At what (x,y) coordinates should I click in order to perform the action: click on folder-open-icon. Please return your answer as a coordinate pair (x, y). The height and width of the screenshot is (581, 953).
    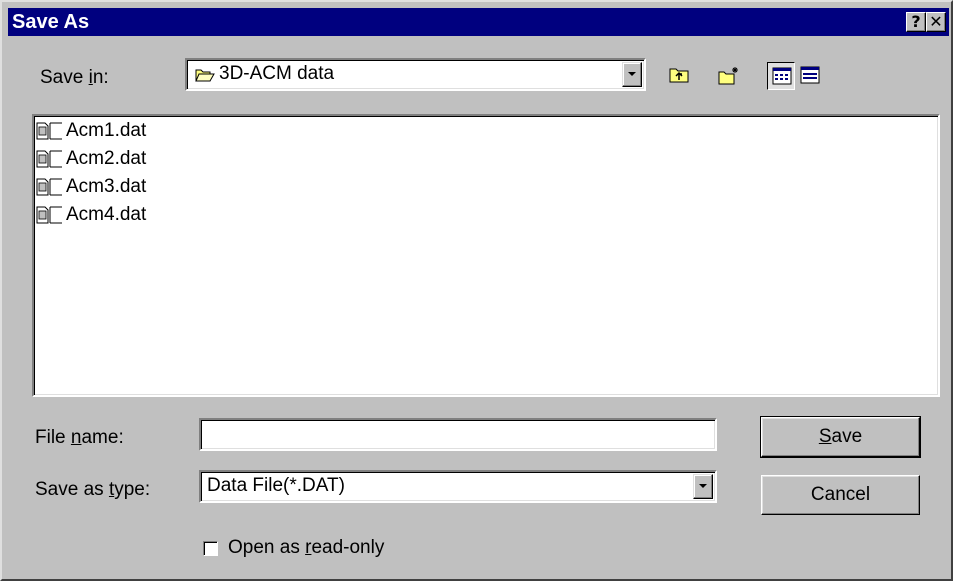
    Looking at the image, I should click on (205, 78).